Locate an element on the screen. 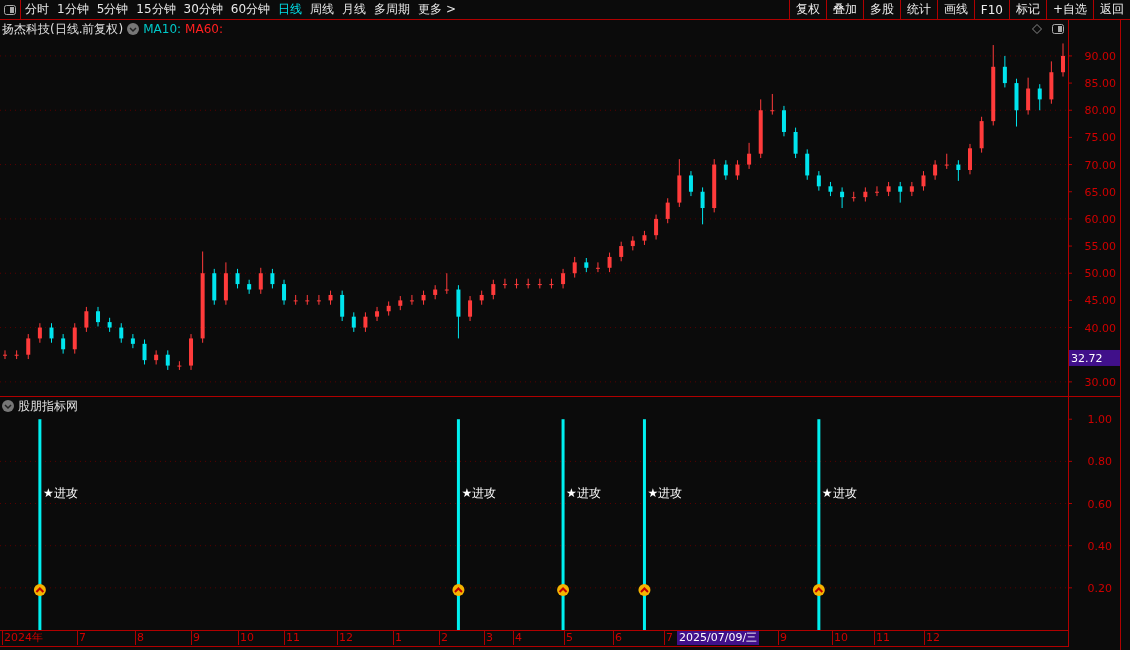  toolbar-button: 统计 is located at coordinates (918, 9).